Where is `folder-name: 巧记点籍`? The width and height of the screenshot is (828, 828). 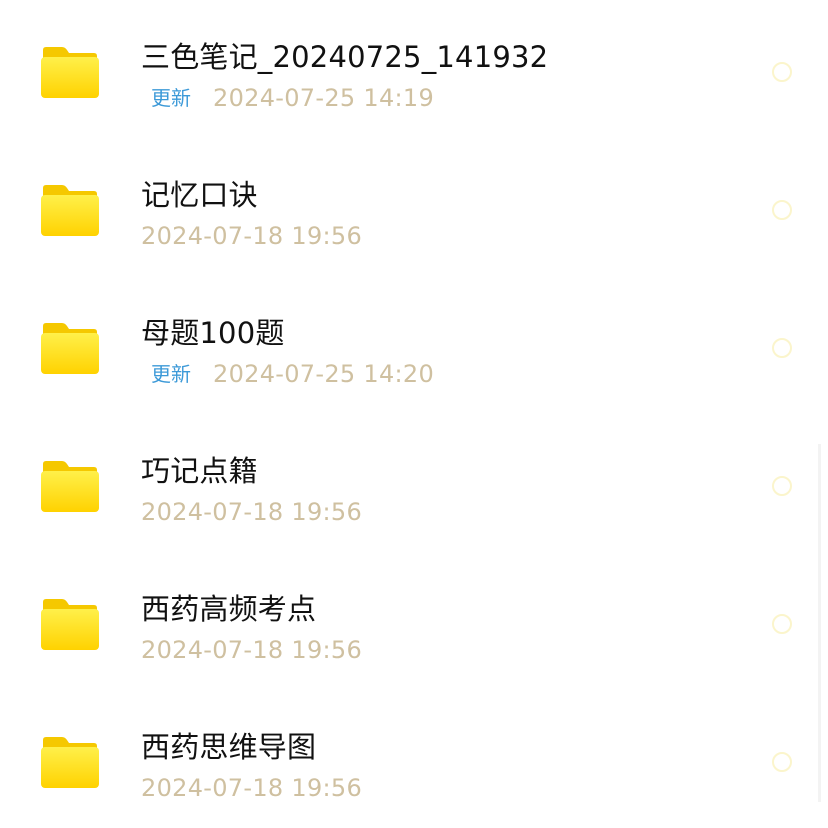 folder-name: 巧记点籍 is located at coordinates (199, 471).